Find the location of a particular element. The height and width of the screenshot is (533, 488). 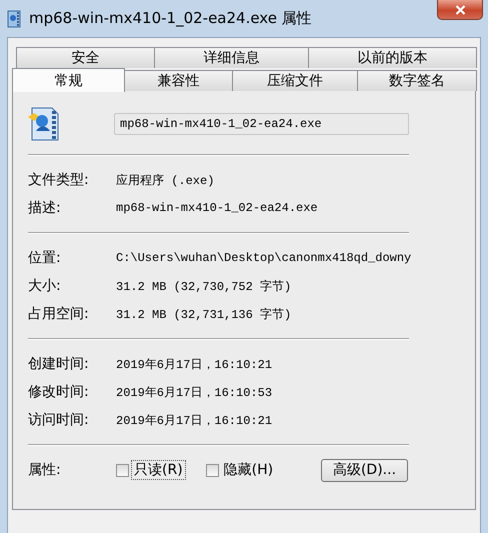

tab: 数字签名 is located at coordinates (417, 80).